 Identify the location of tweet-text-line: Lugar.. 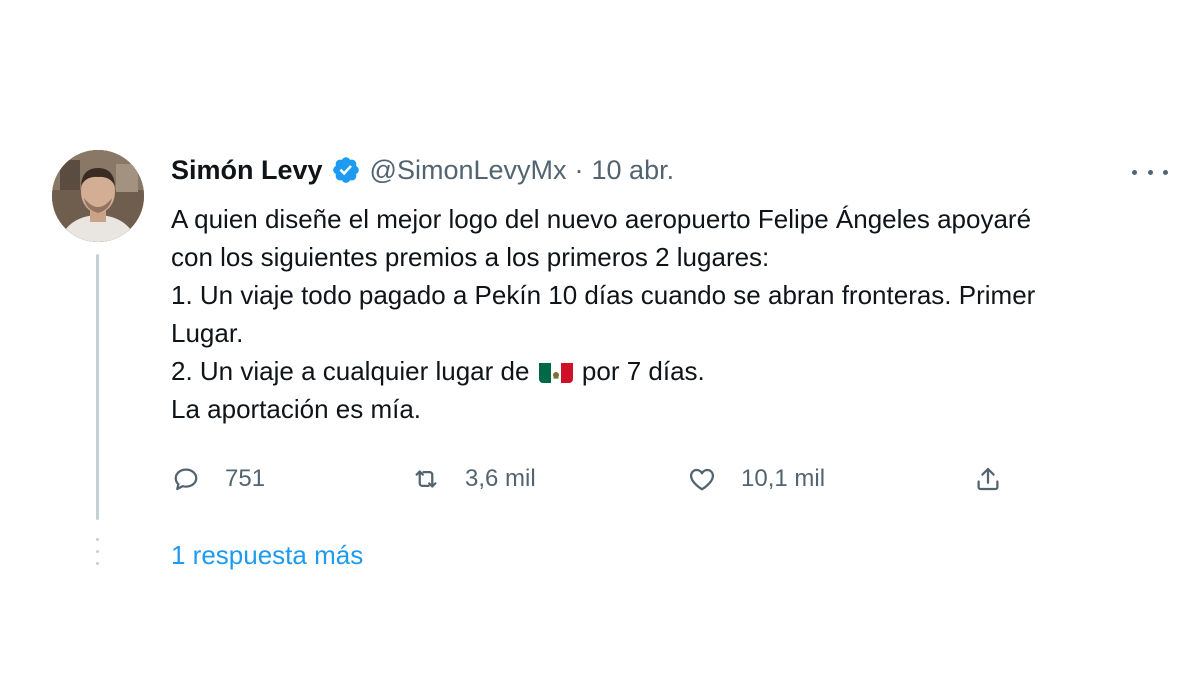
(207, 333).